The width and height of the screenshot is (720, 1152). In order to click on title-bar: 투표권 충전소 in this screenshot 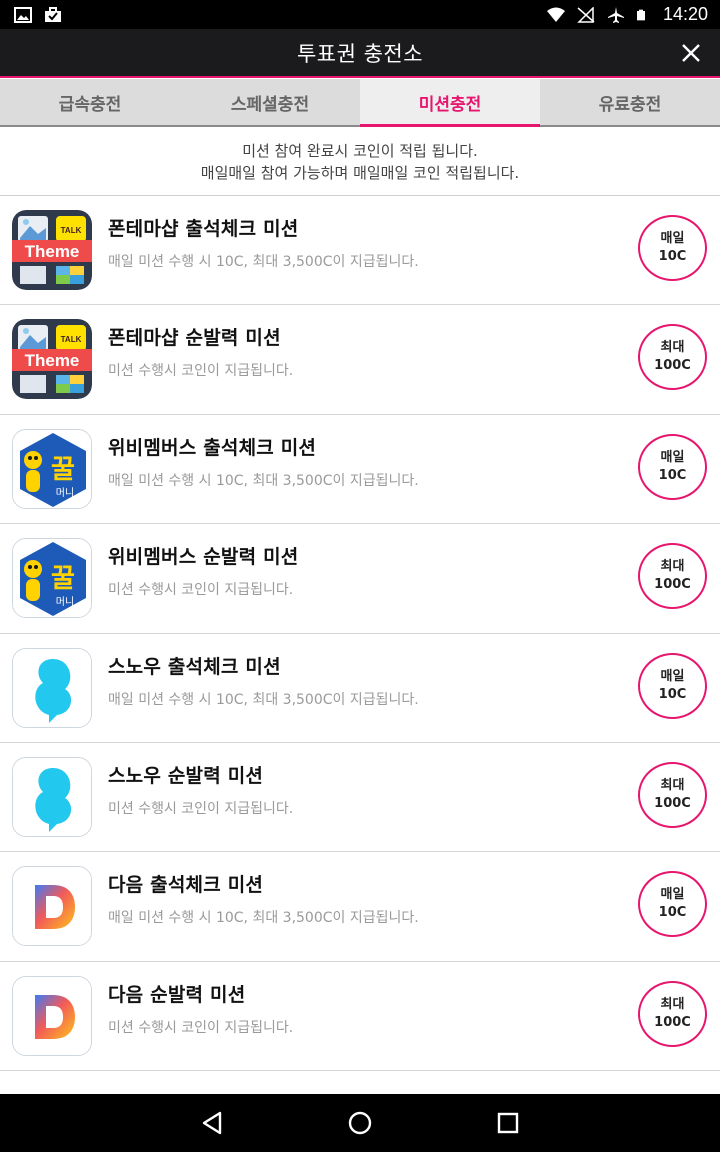, I will do `click(360, 53)`.